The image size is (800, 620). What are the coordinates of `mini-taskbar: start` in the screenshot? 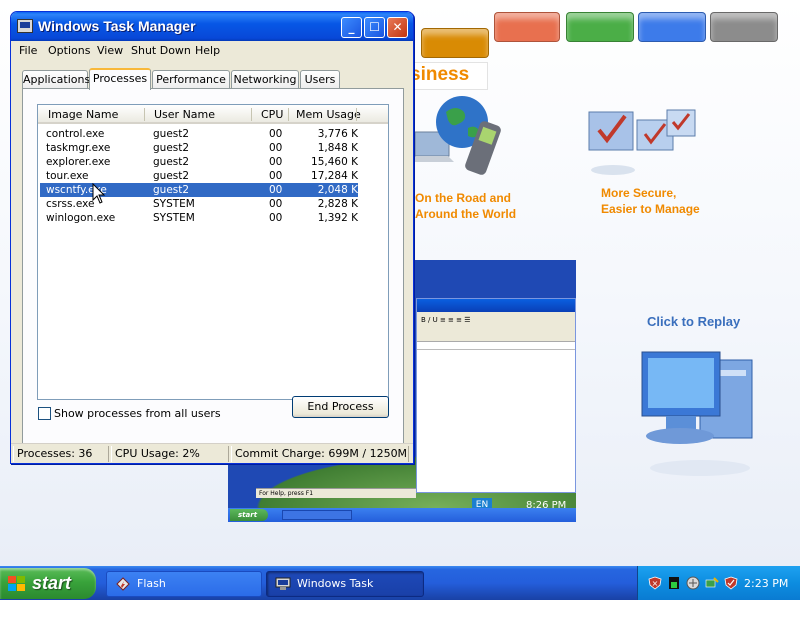 It's located at (402, 515).